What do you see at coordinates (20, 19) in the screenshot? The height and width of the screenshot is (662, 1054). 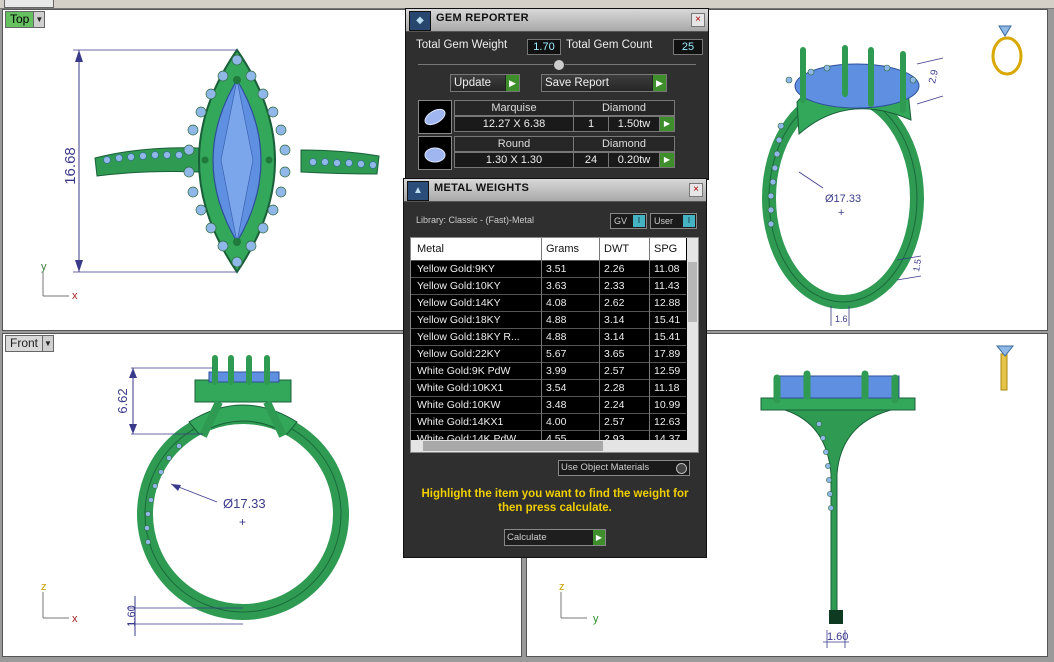 I see `viewport-name: Top` at bounding box center [20, 19].